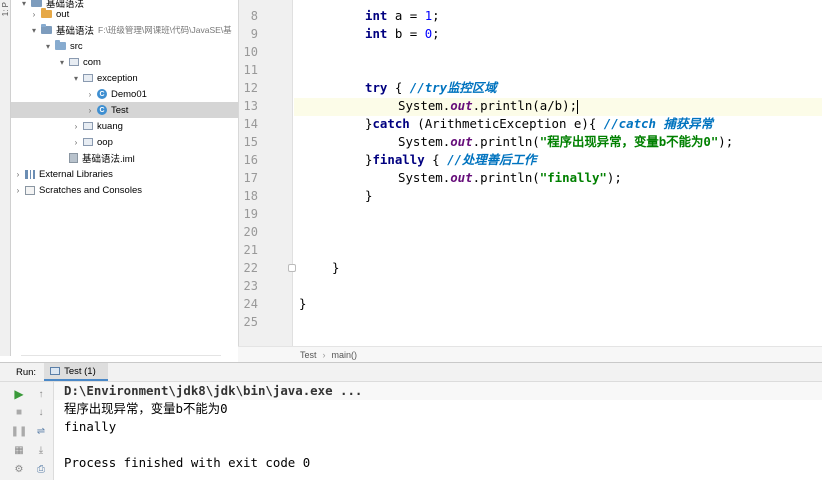 Image resolution: width=822 pixels, height=480 pixels. Describe the element at coordinates (530, 354) in the screenshot. I see `breadcrumb: Test › main()` at that location.